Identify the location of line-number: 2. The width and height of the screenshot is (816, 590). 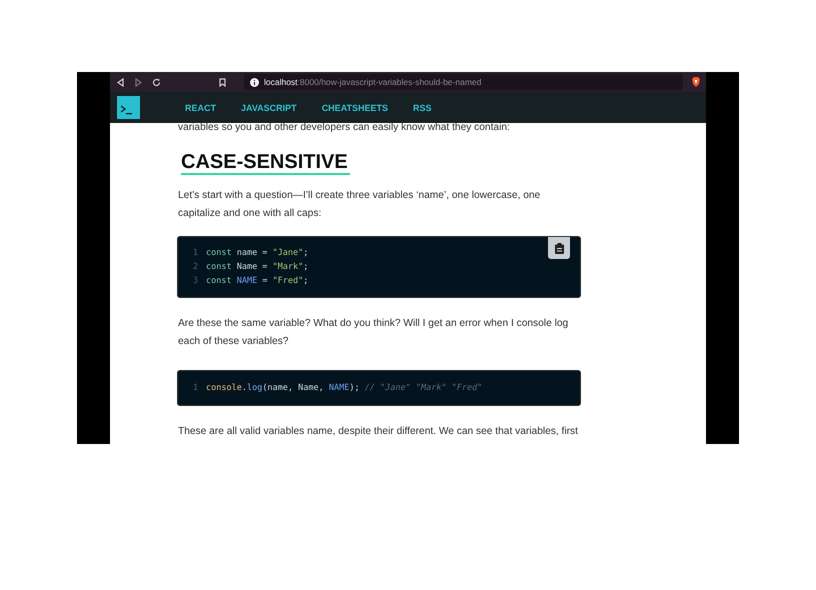
(195, 267).